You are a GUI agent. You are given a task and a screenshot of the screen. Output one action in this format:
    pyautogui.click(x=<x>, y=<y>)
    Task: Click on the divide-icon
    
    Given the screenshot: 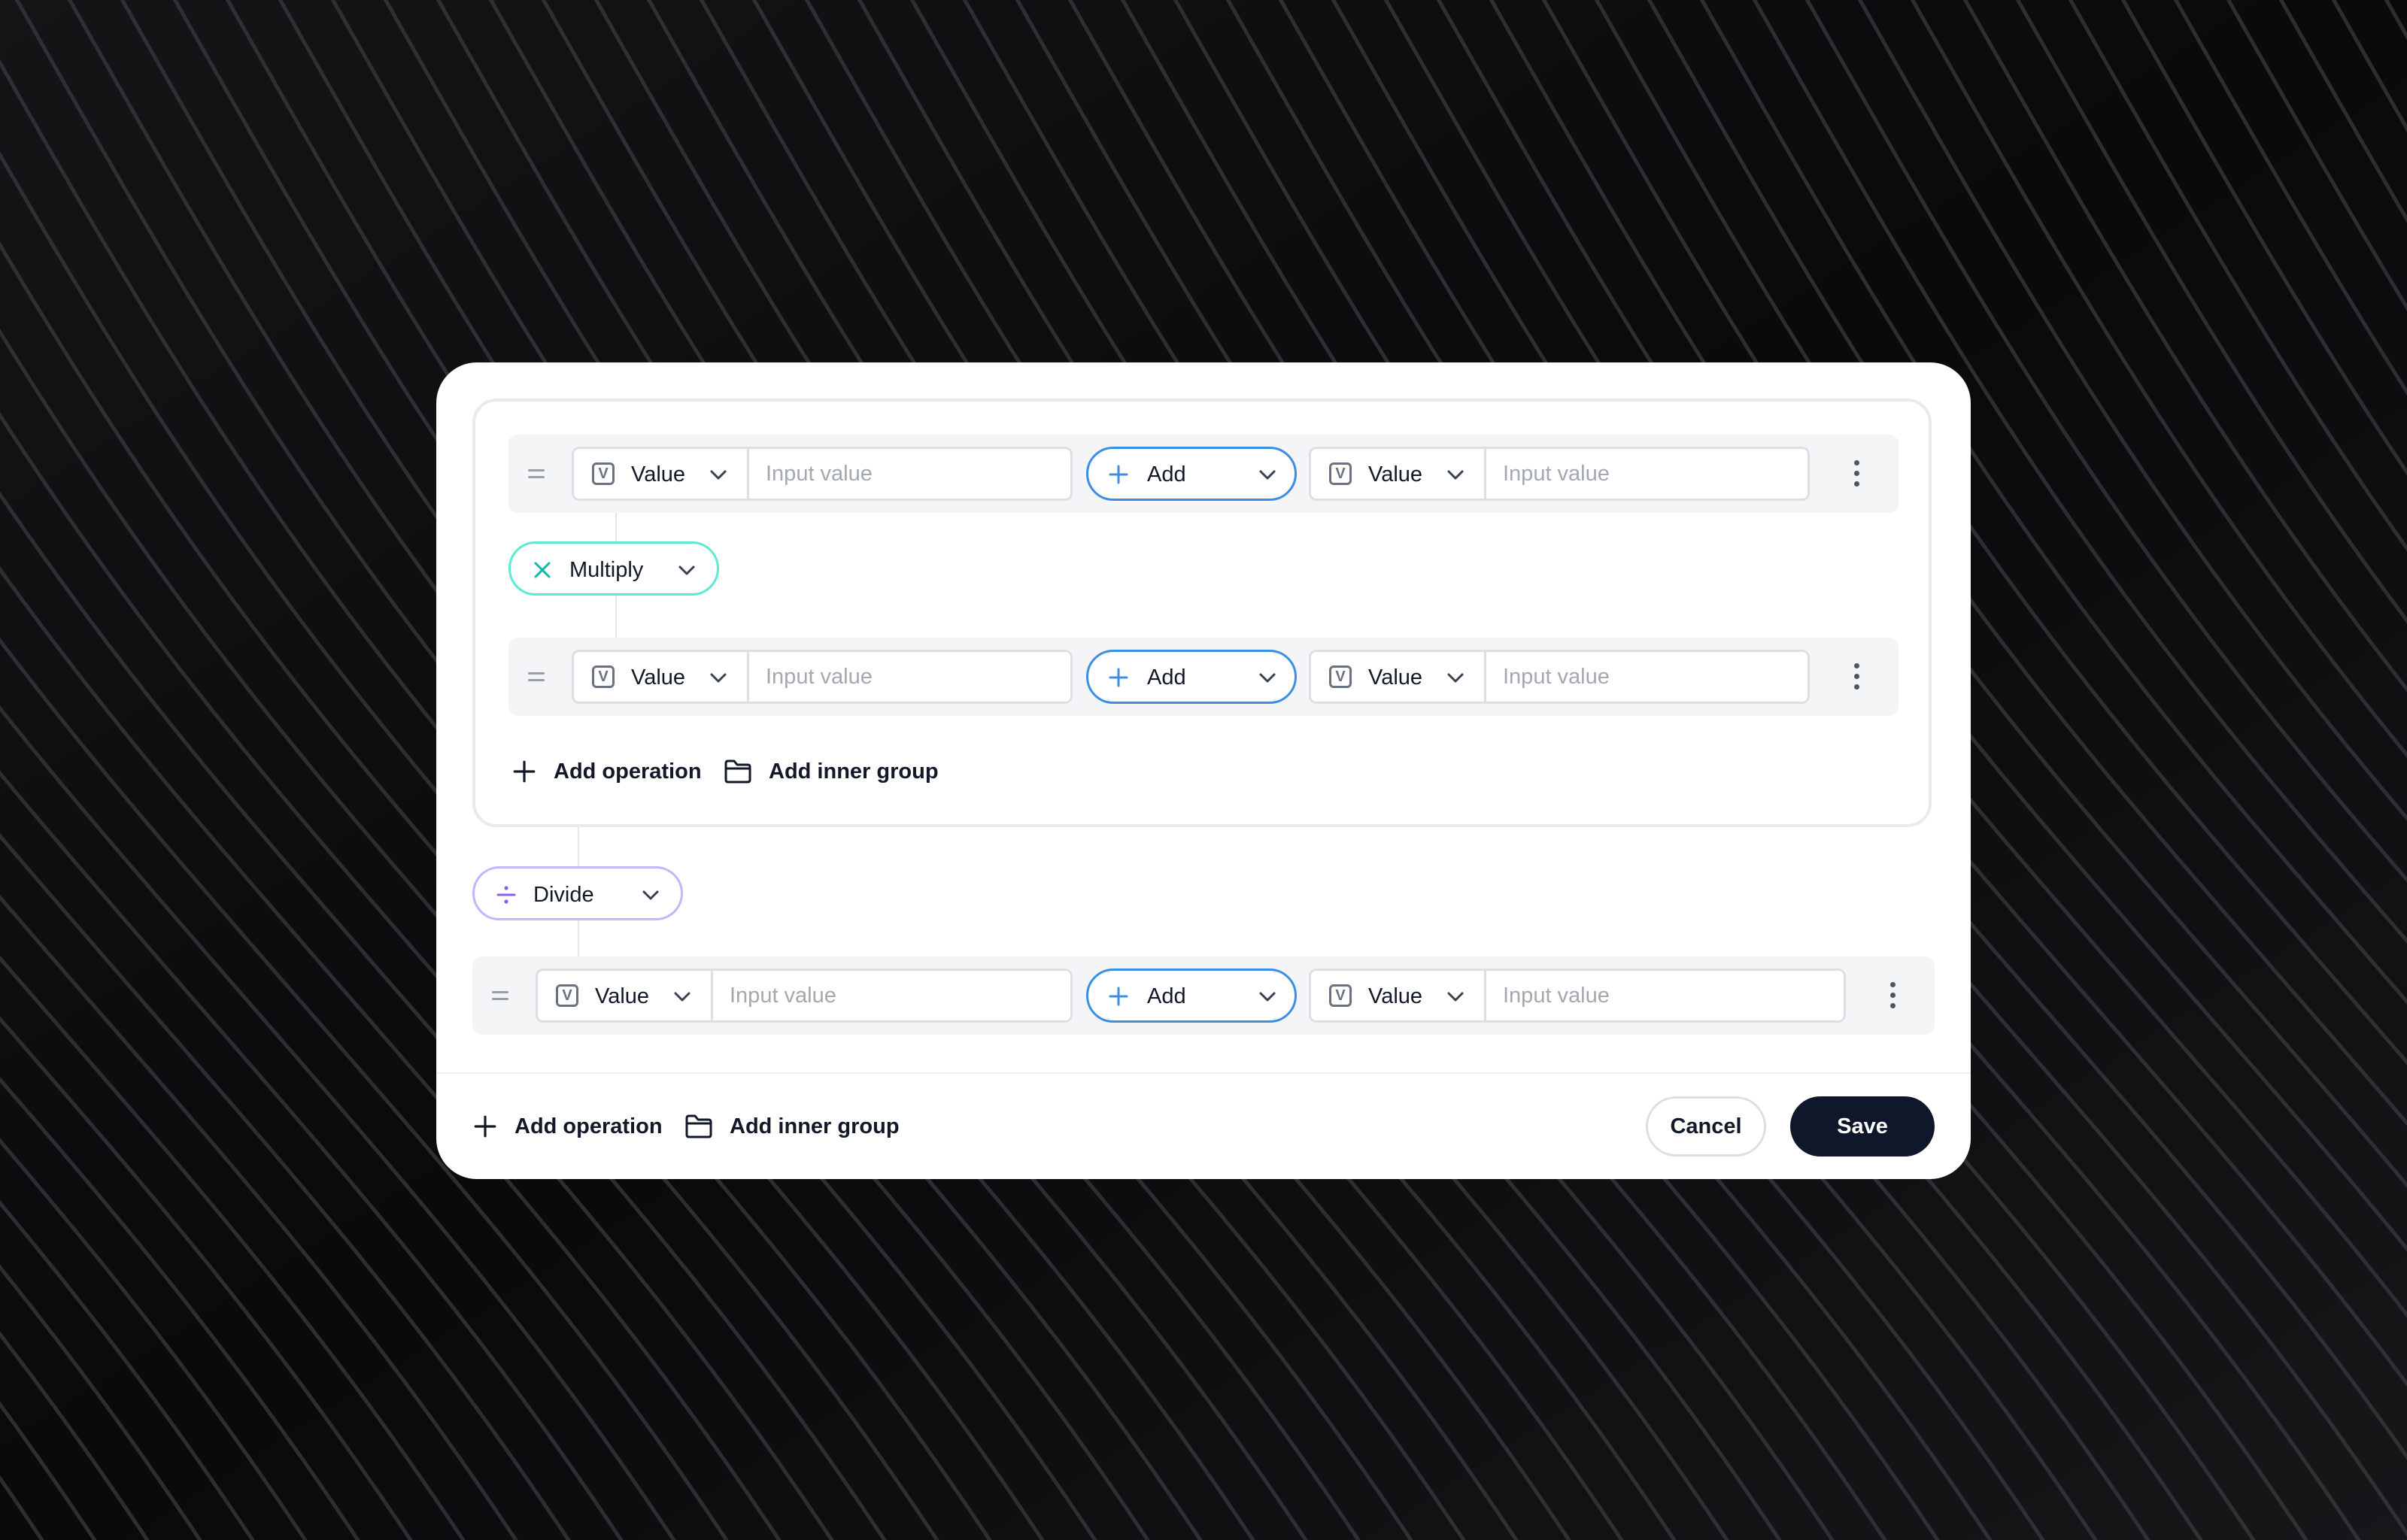 What is the action you would take?
    pyautogui.click(x=506, y=895)
    